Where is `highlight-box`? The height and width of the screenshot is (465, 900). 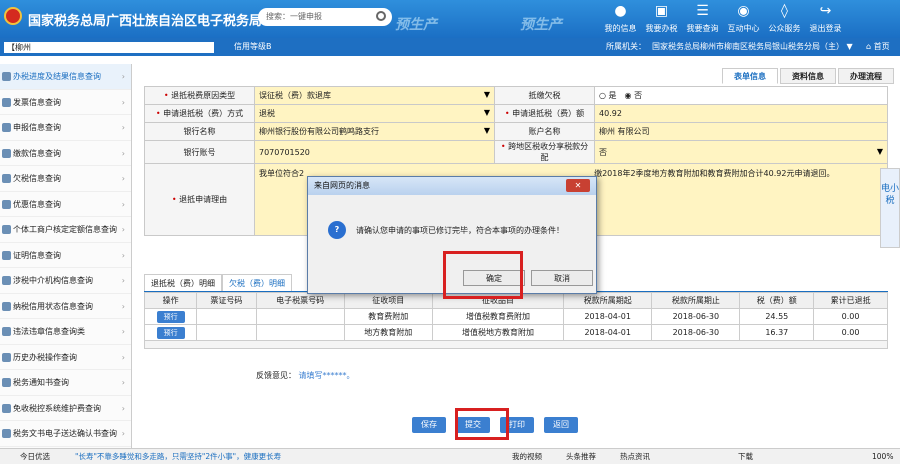 highlight-box is located at coordinates (483, 275).